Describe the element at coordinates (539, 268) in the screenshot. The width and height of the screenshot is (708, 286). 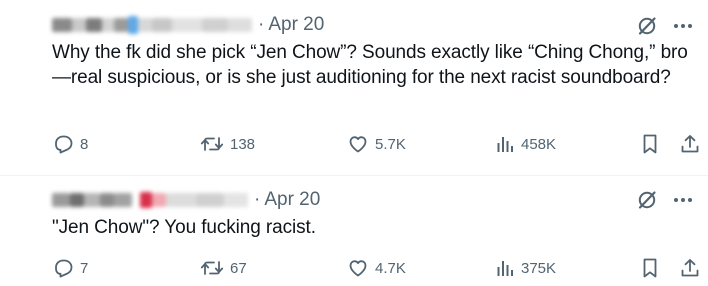
I see `views-count: 375K` at that location.